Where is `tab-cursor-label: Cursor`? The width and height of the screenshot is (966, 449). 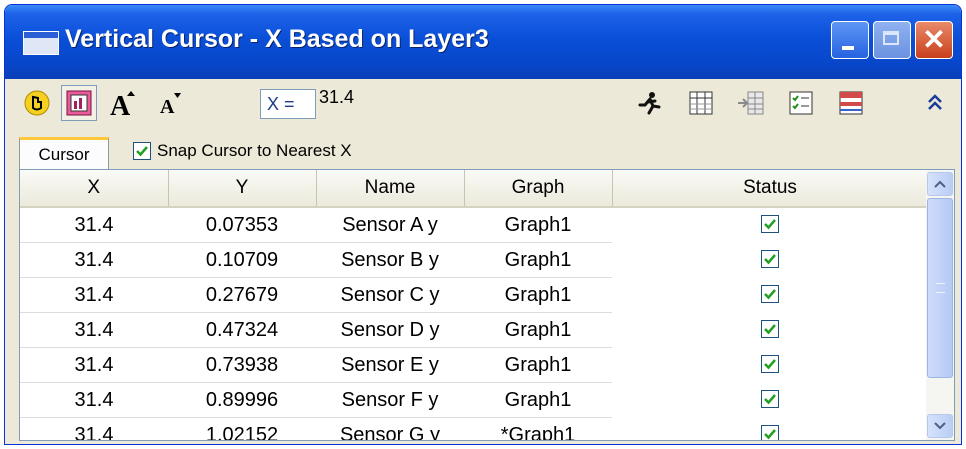
tab-cursor-label: Cursor is located at coordinates (64, 154).